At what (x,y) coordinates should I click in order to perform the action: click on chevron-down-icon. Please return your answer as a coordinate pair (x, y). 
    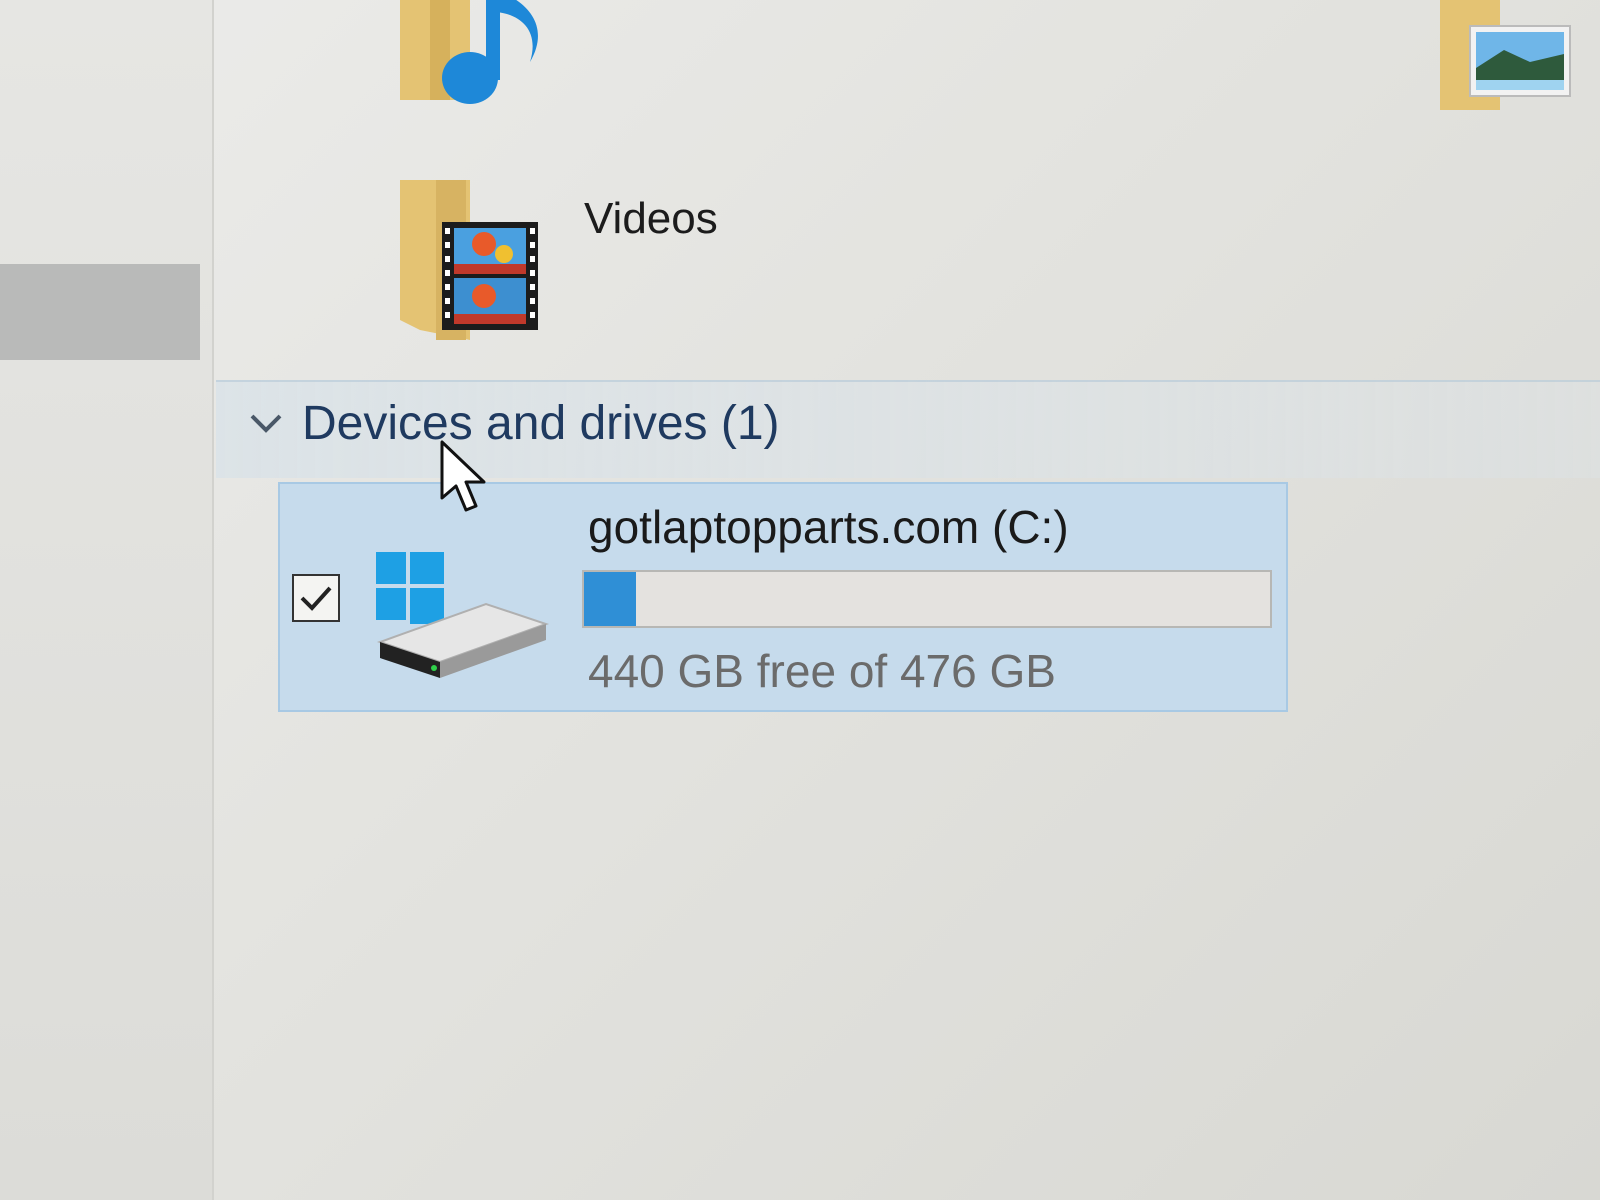
    Looking at the image, I should click on (266, 424).